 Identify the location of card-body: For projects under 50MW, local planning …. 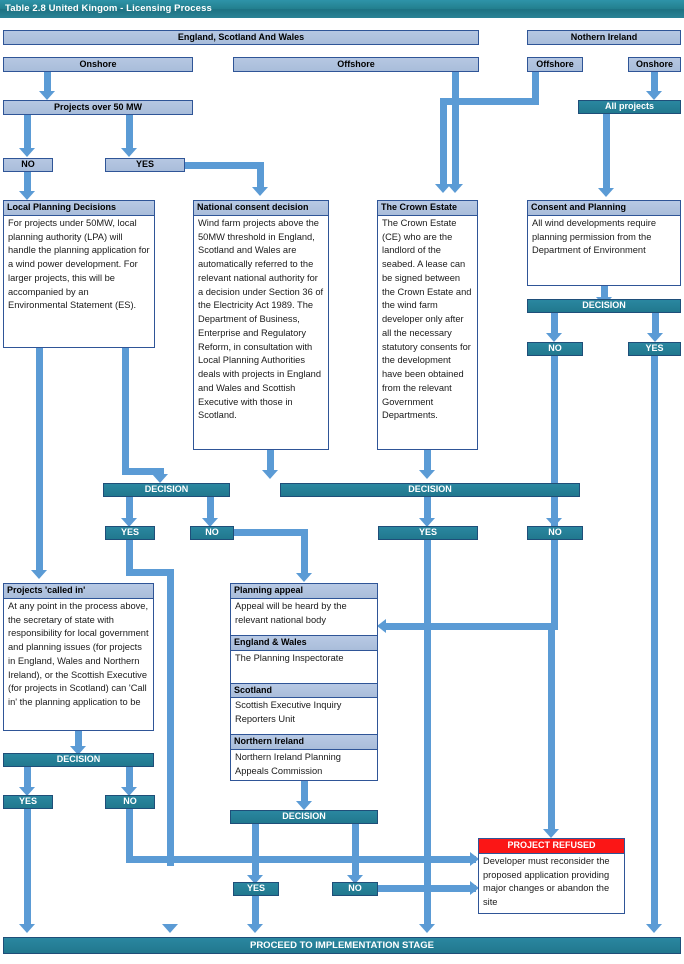
(79, 264).